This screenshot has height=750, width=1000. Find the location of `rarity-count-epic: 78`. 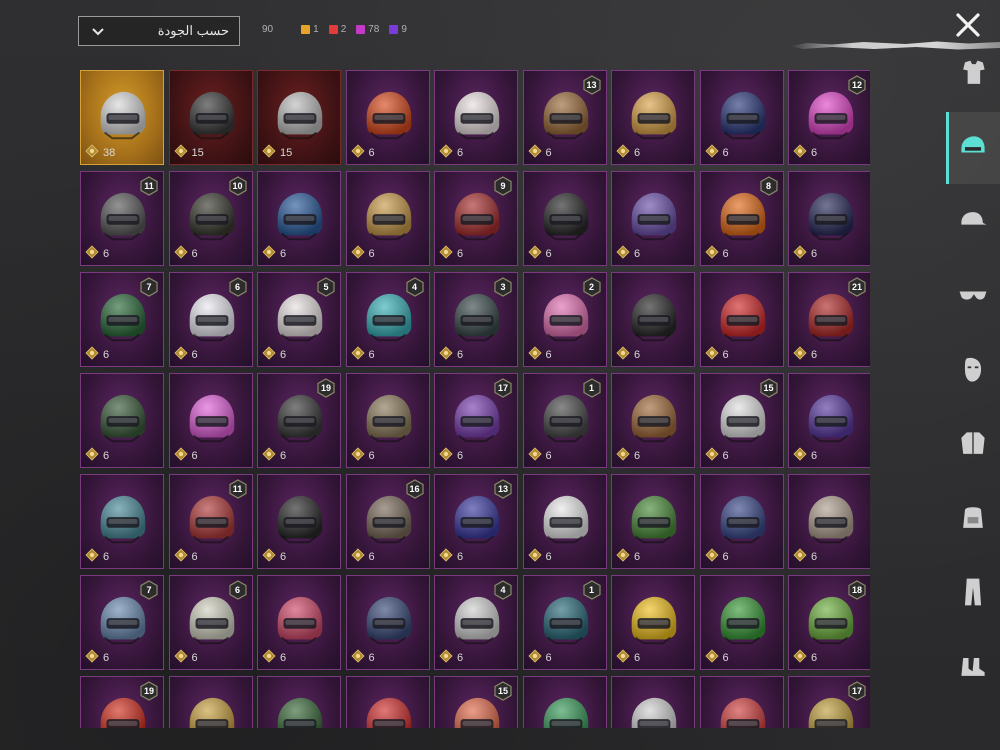

rarity-count-epic: 78 is located at coordinates (367, 29).